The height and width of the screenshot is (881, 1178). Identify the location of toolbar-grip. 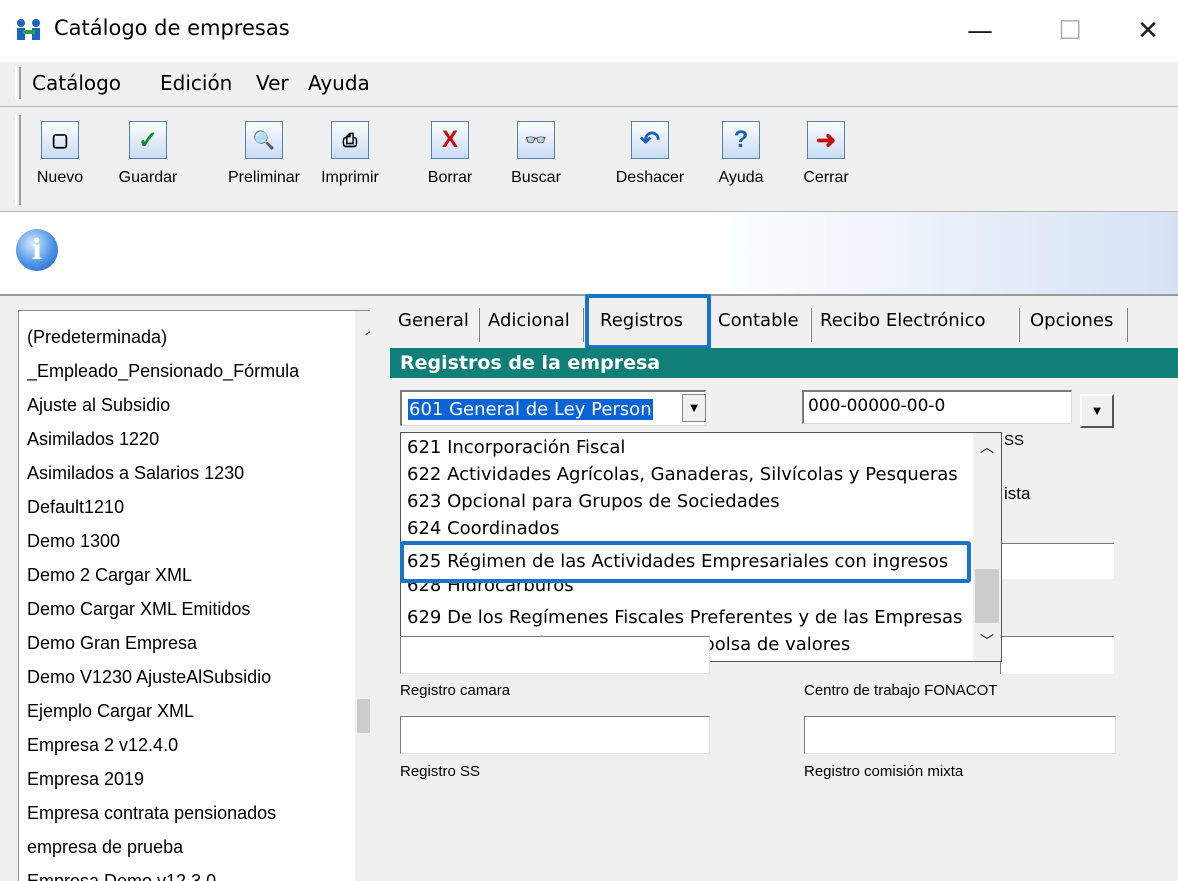
(18, 160).